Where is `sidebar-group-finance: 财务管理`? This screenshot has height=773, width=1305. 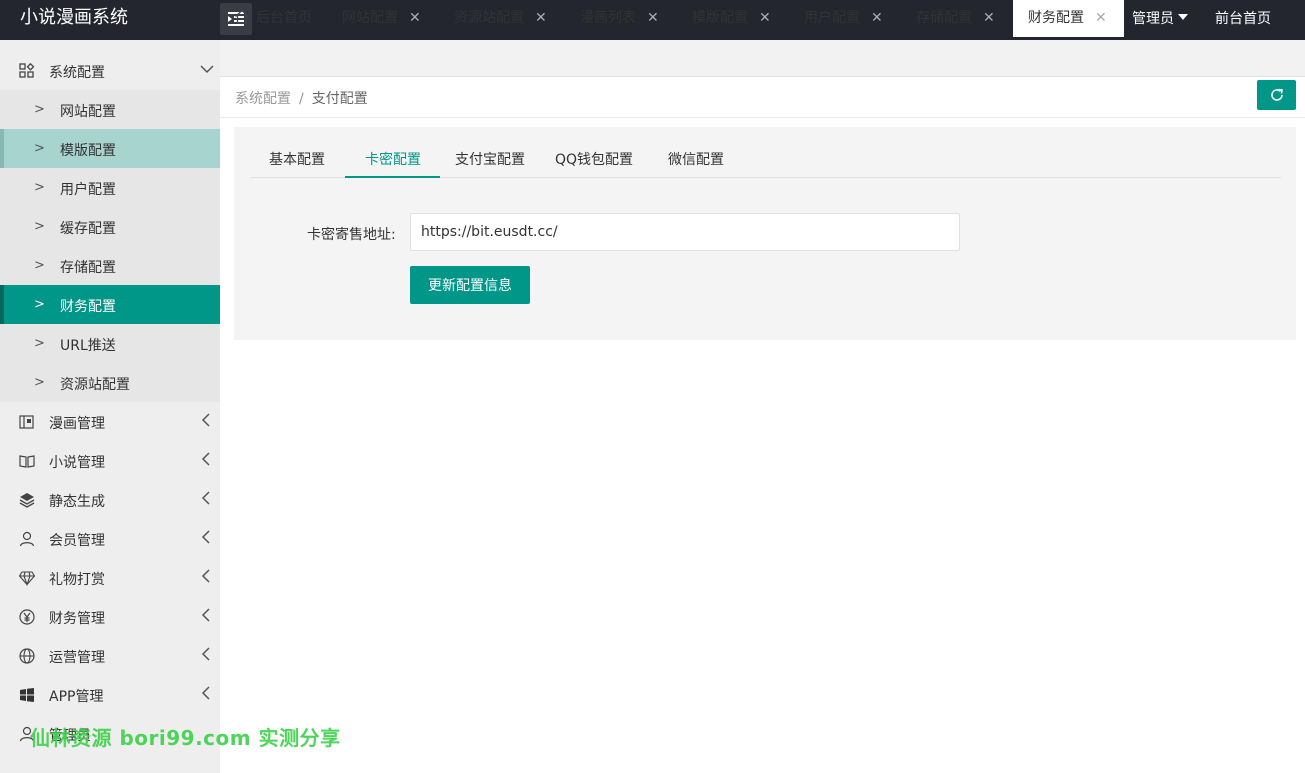
sidebar-group-finance: 财务管理 is located at coordinates (110, 616).